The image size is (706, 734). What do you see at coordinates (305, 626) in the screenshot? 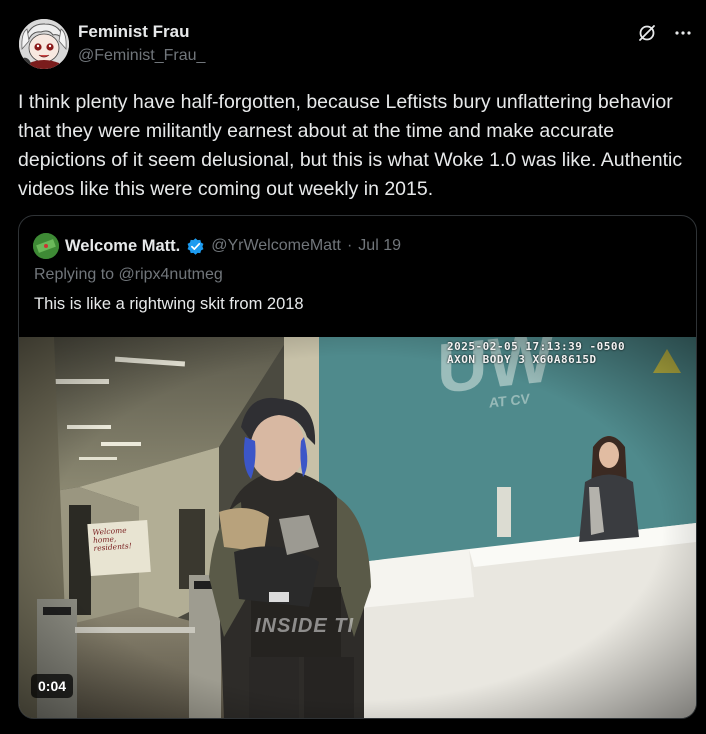
I see `shirt-print-text: INSIDE TI` at bounding box center [305, 626].